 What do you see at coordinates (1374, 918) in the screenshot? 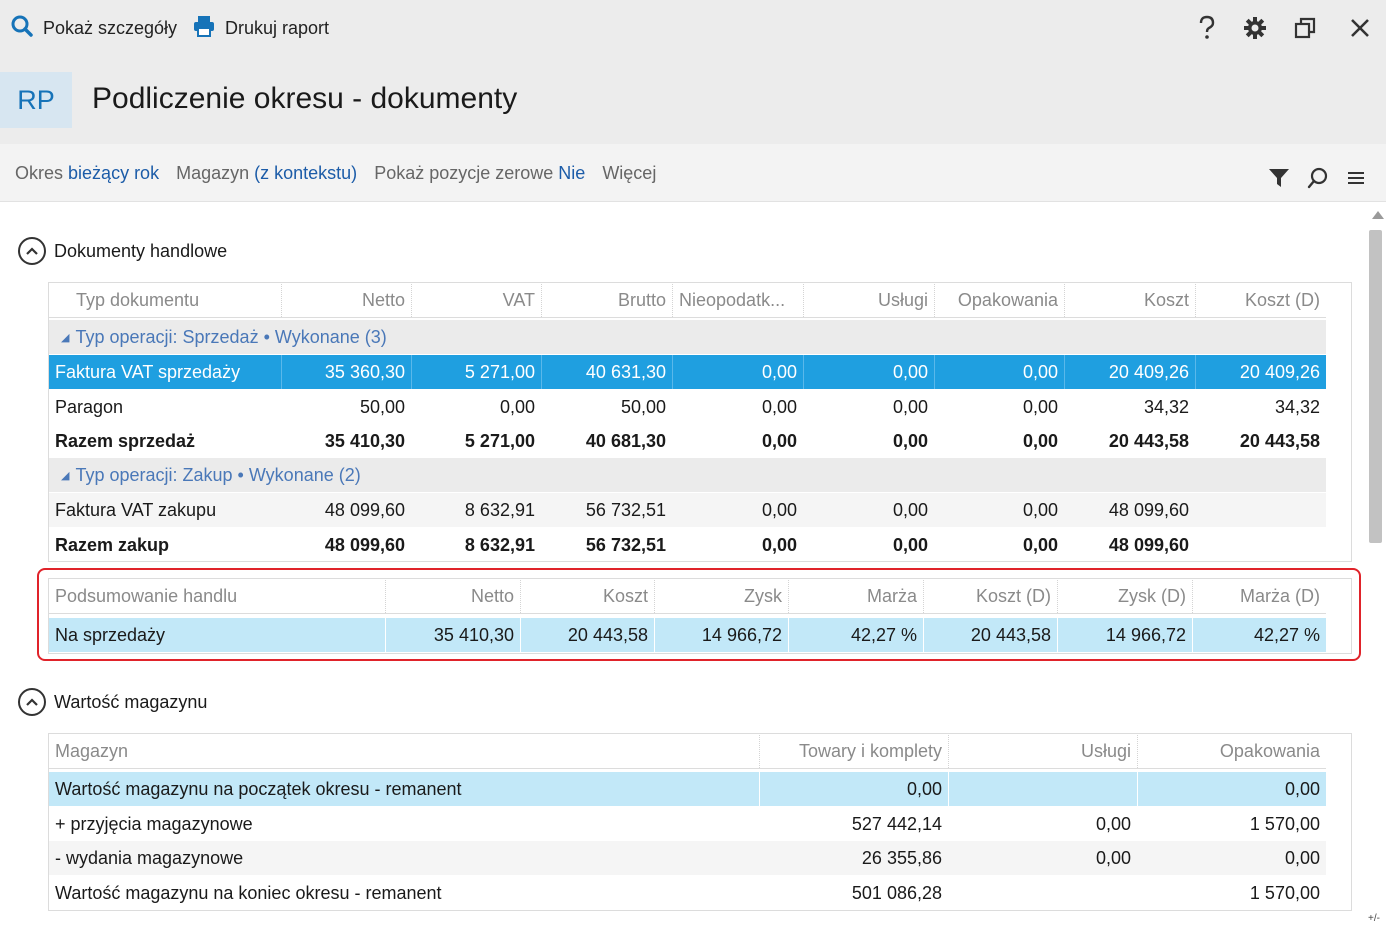
I see `corner-label: +/-` at bounding box center [1374, 918].